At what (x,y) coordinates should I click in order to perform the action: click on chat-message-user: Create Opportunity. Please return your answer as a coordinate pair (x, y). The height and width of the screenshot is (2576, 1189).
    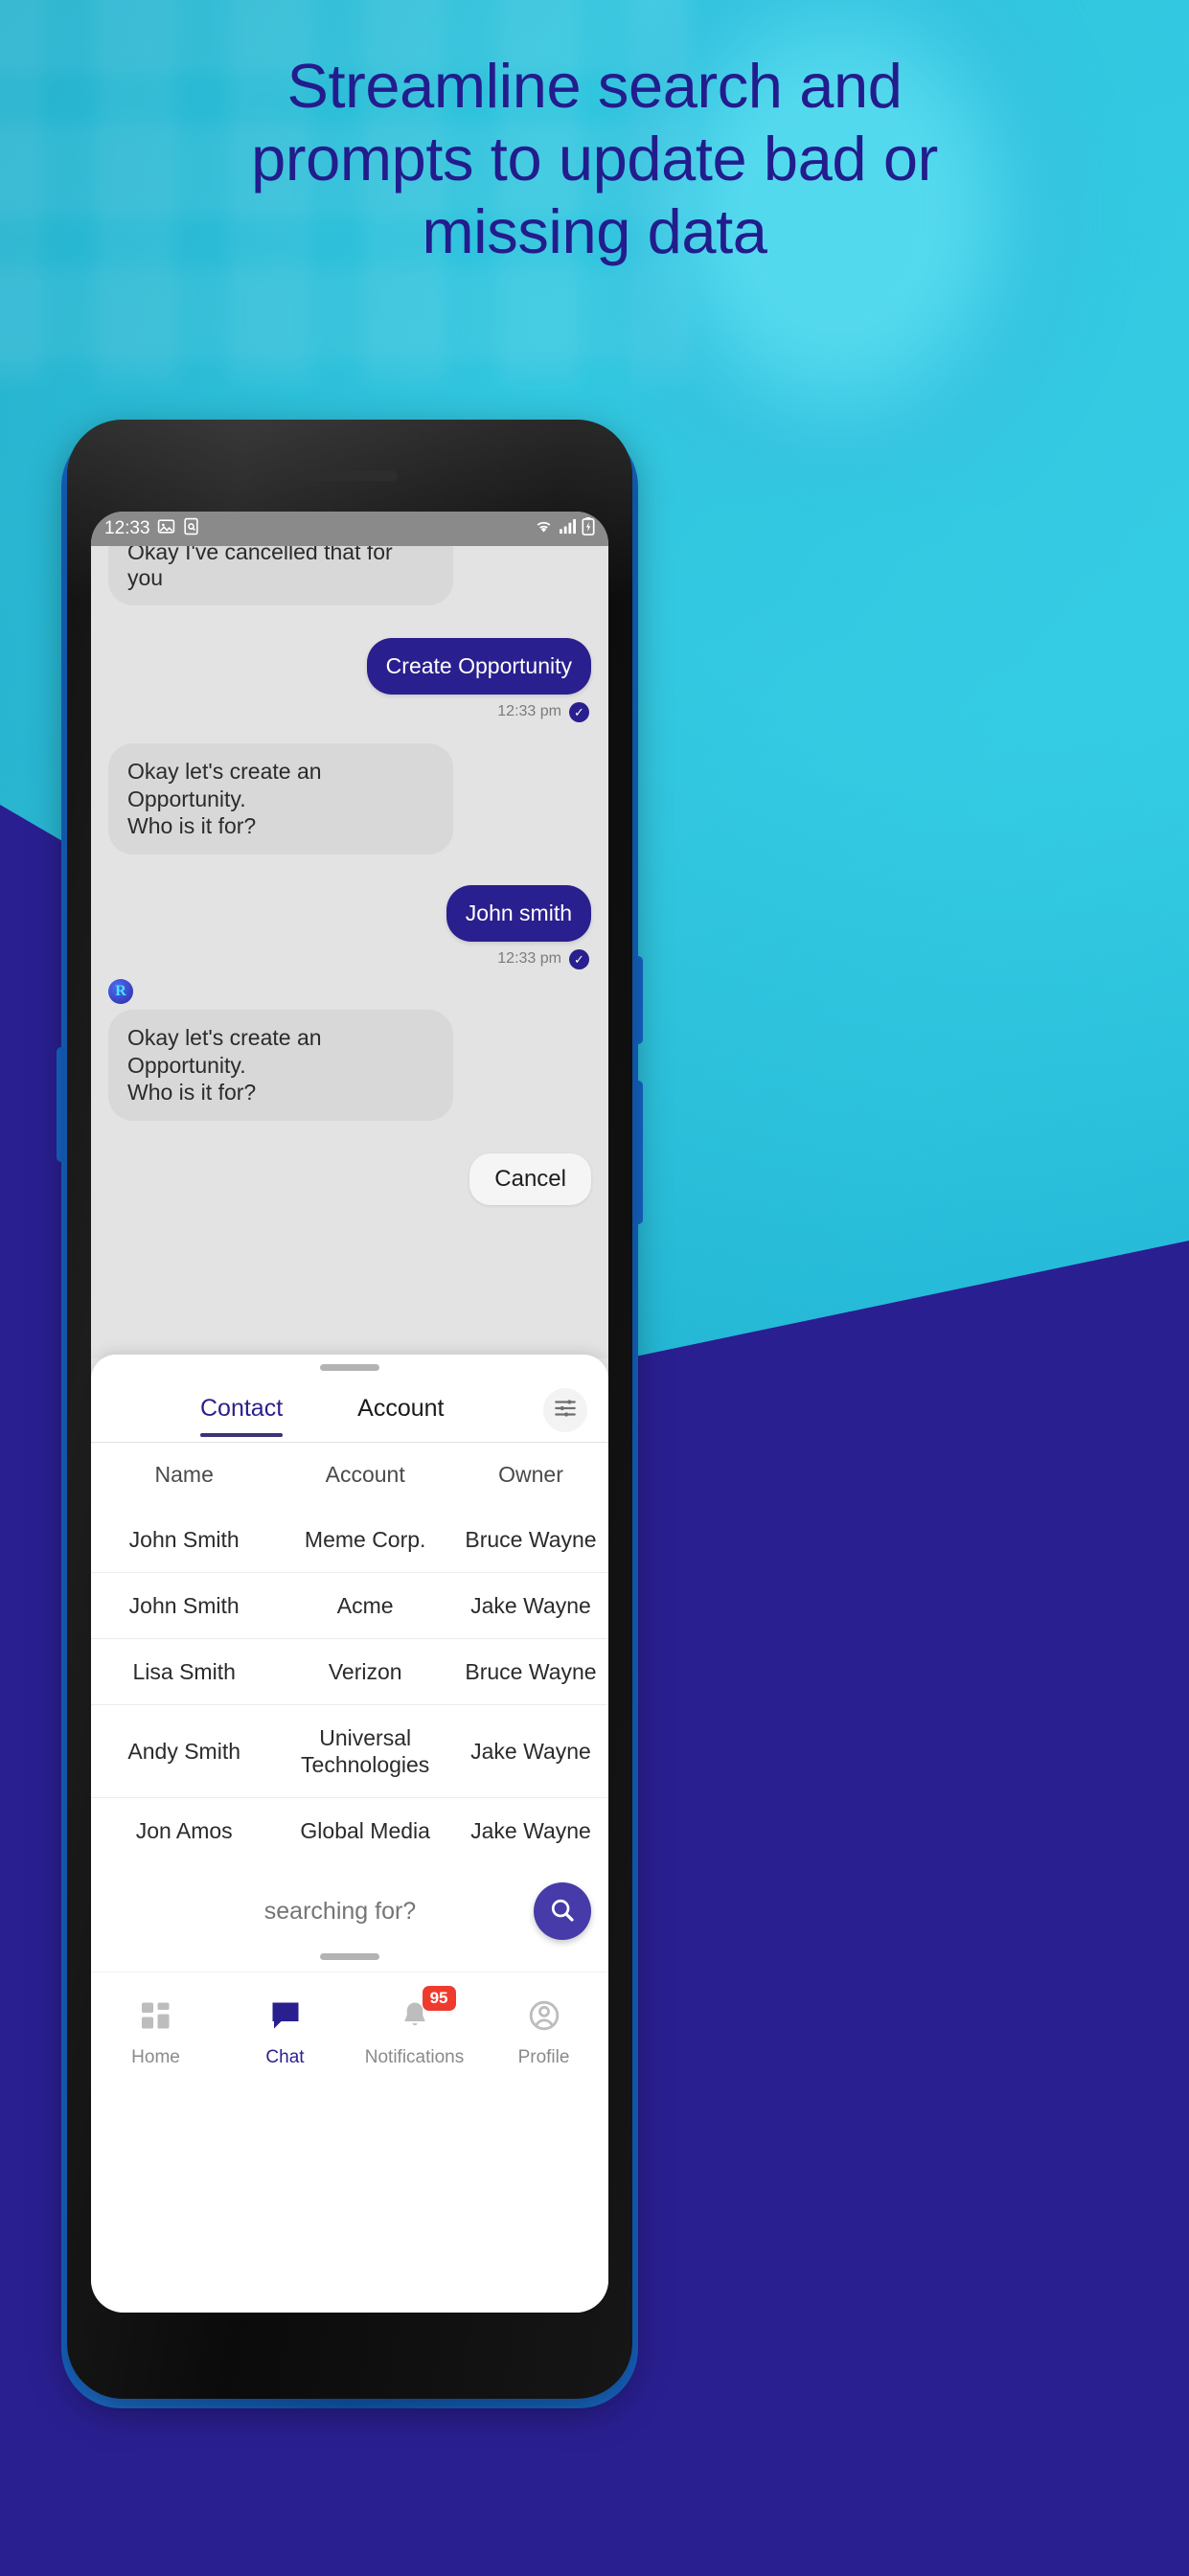
    Looking at the image, I should click on (478, 666).